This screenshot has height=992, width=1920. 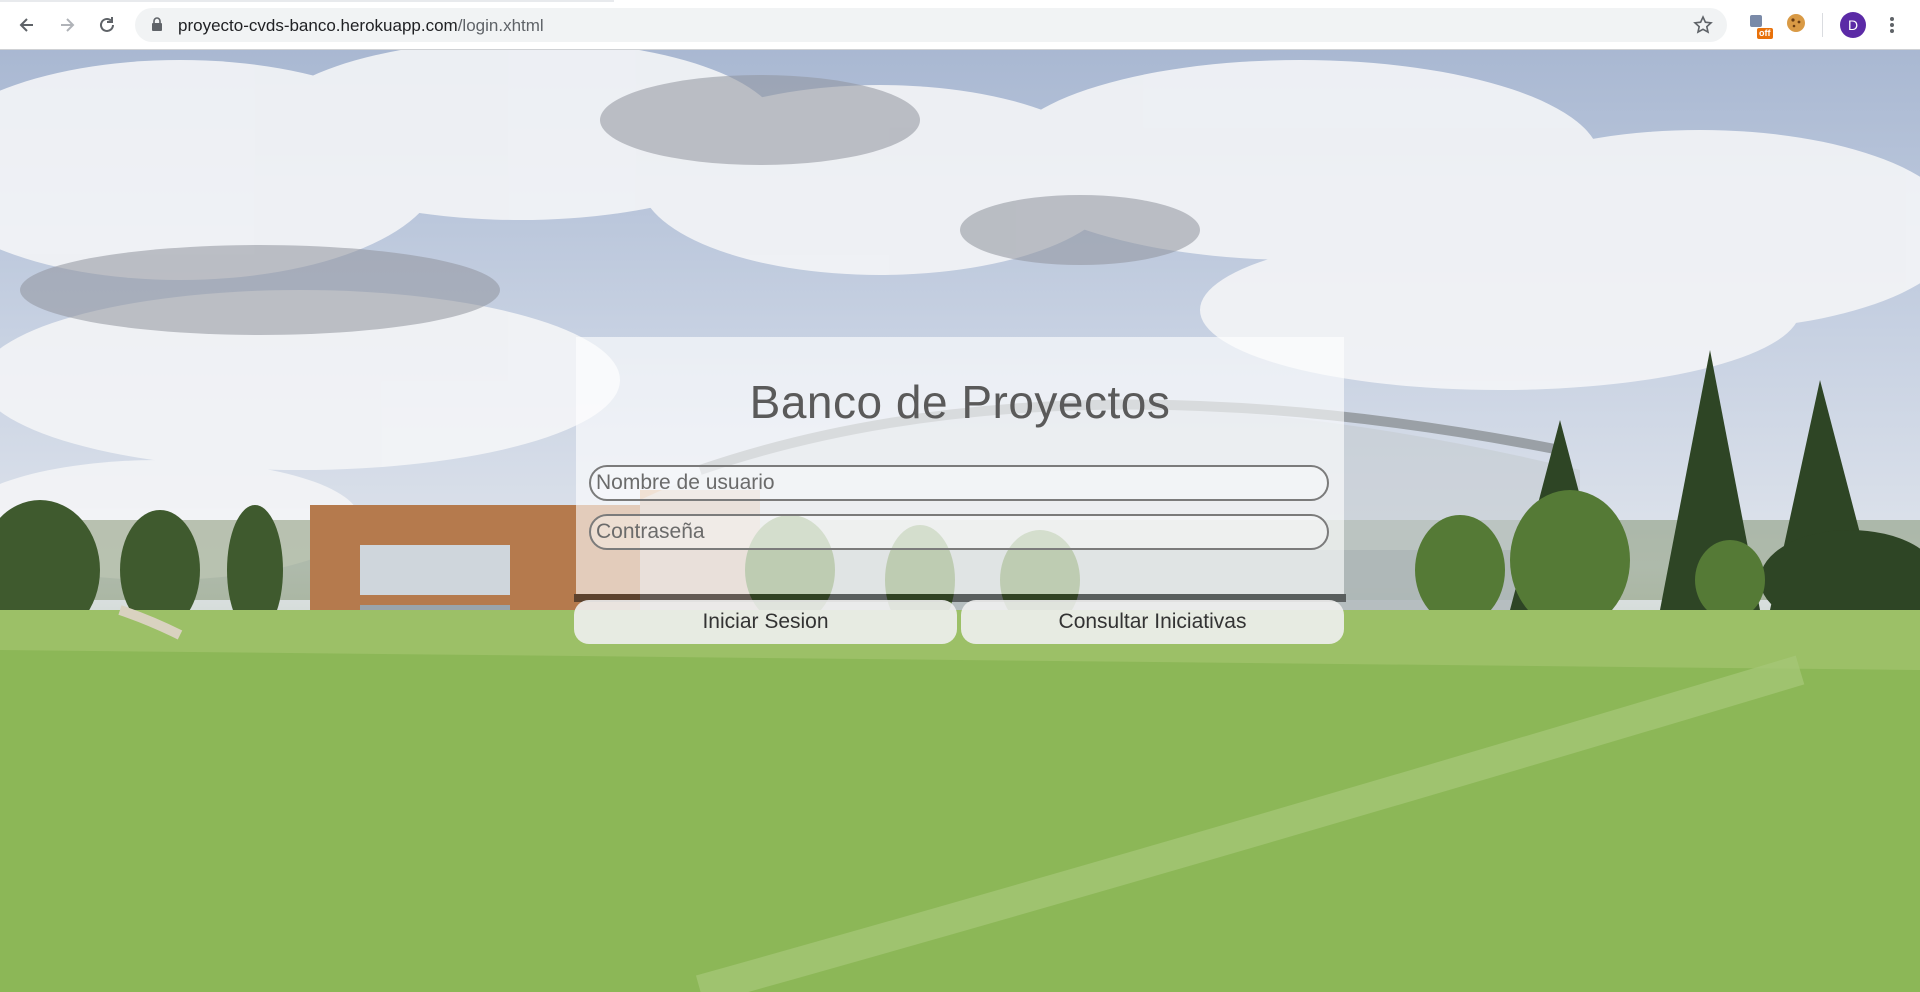 I want to click on login-panel: Banco de Proyectos, so click(x=960, y=465).